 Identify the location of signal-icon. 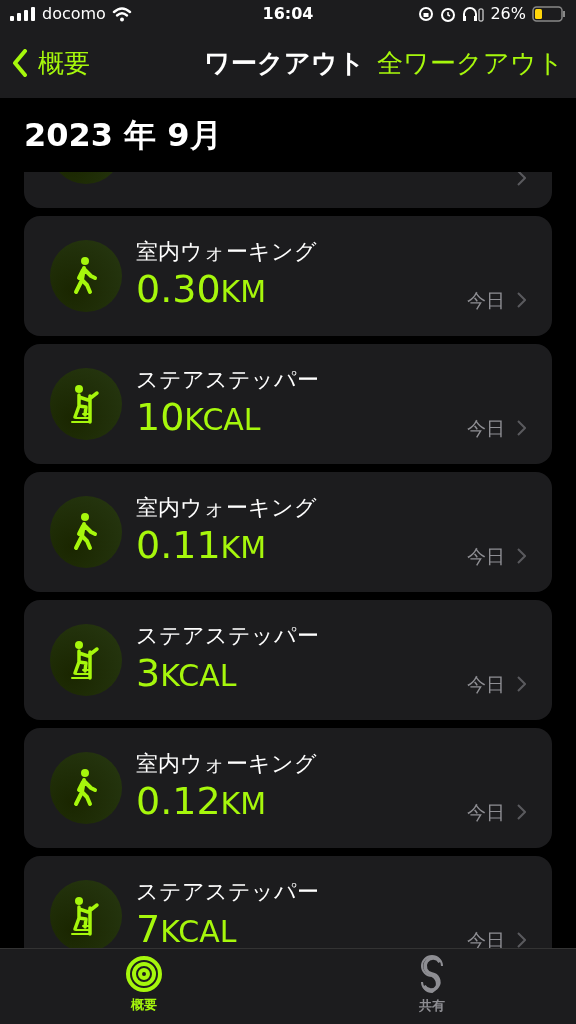
(23, 14).